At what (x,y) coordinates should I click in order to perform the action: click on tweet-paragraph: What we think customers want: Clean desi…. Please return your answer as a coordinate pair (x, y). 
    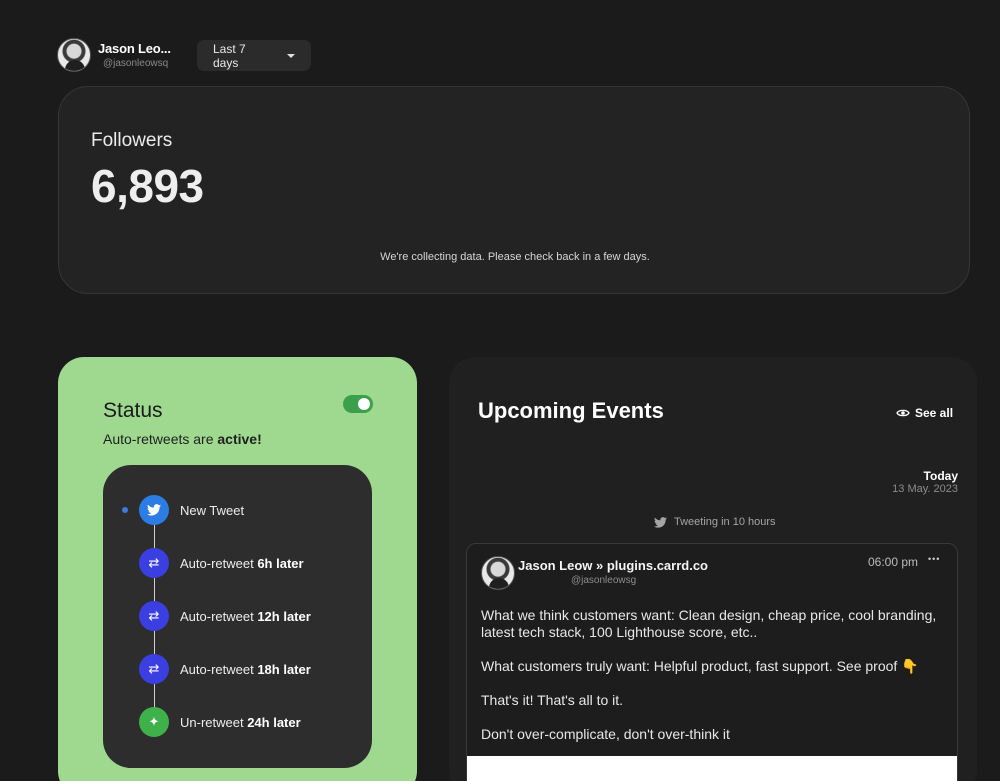
    Looking at the image, I should click on (709, 623).